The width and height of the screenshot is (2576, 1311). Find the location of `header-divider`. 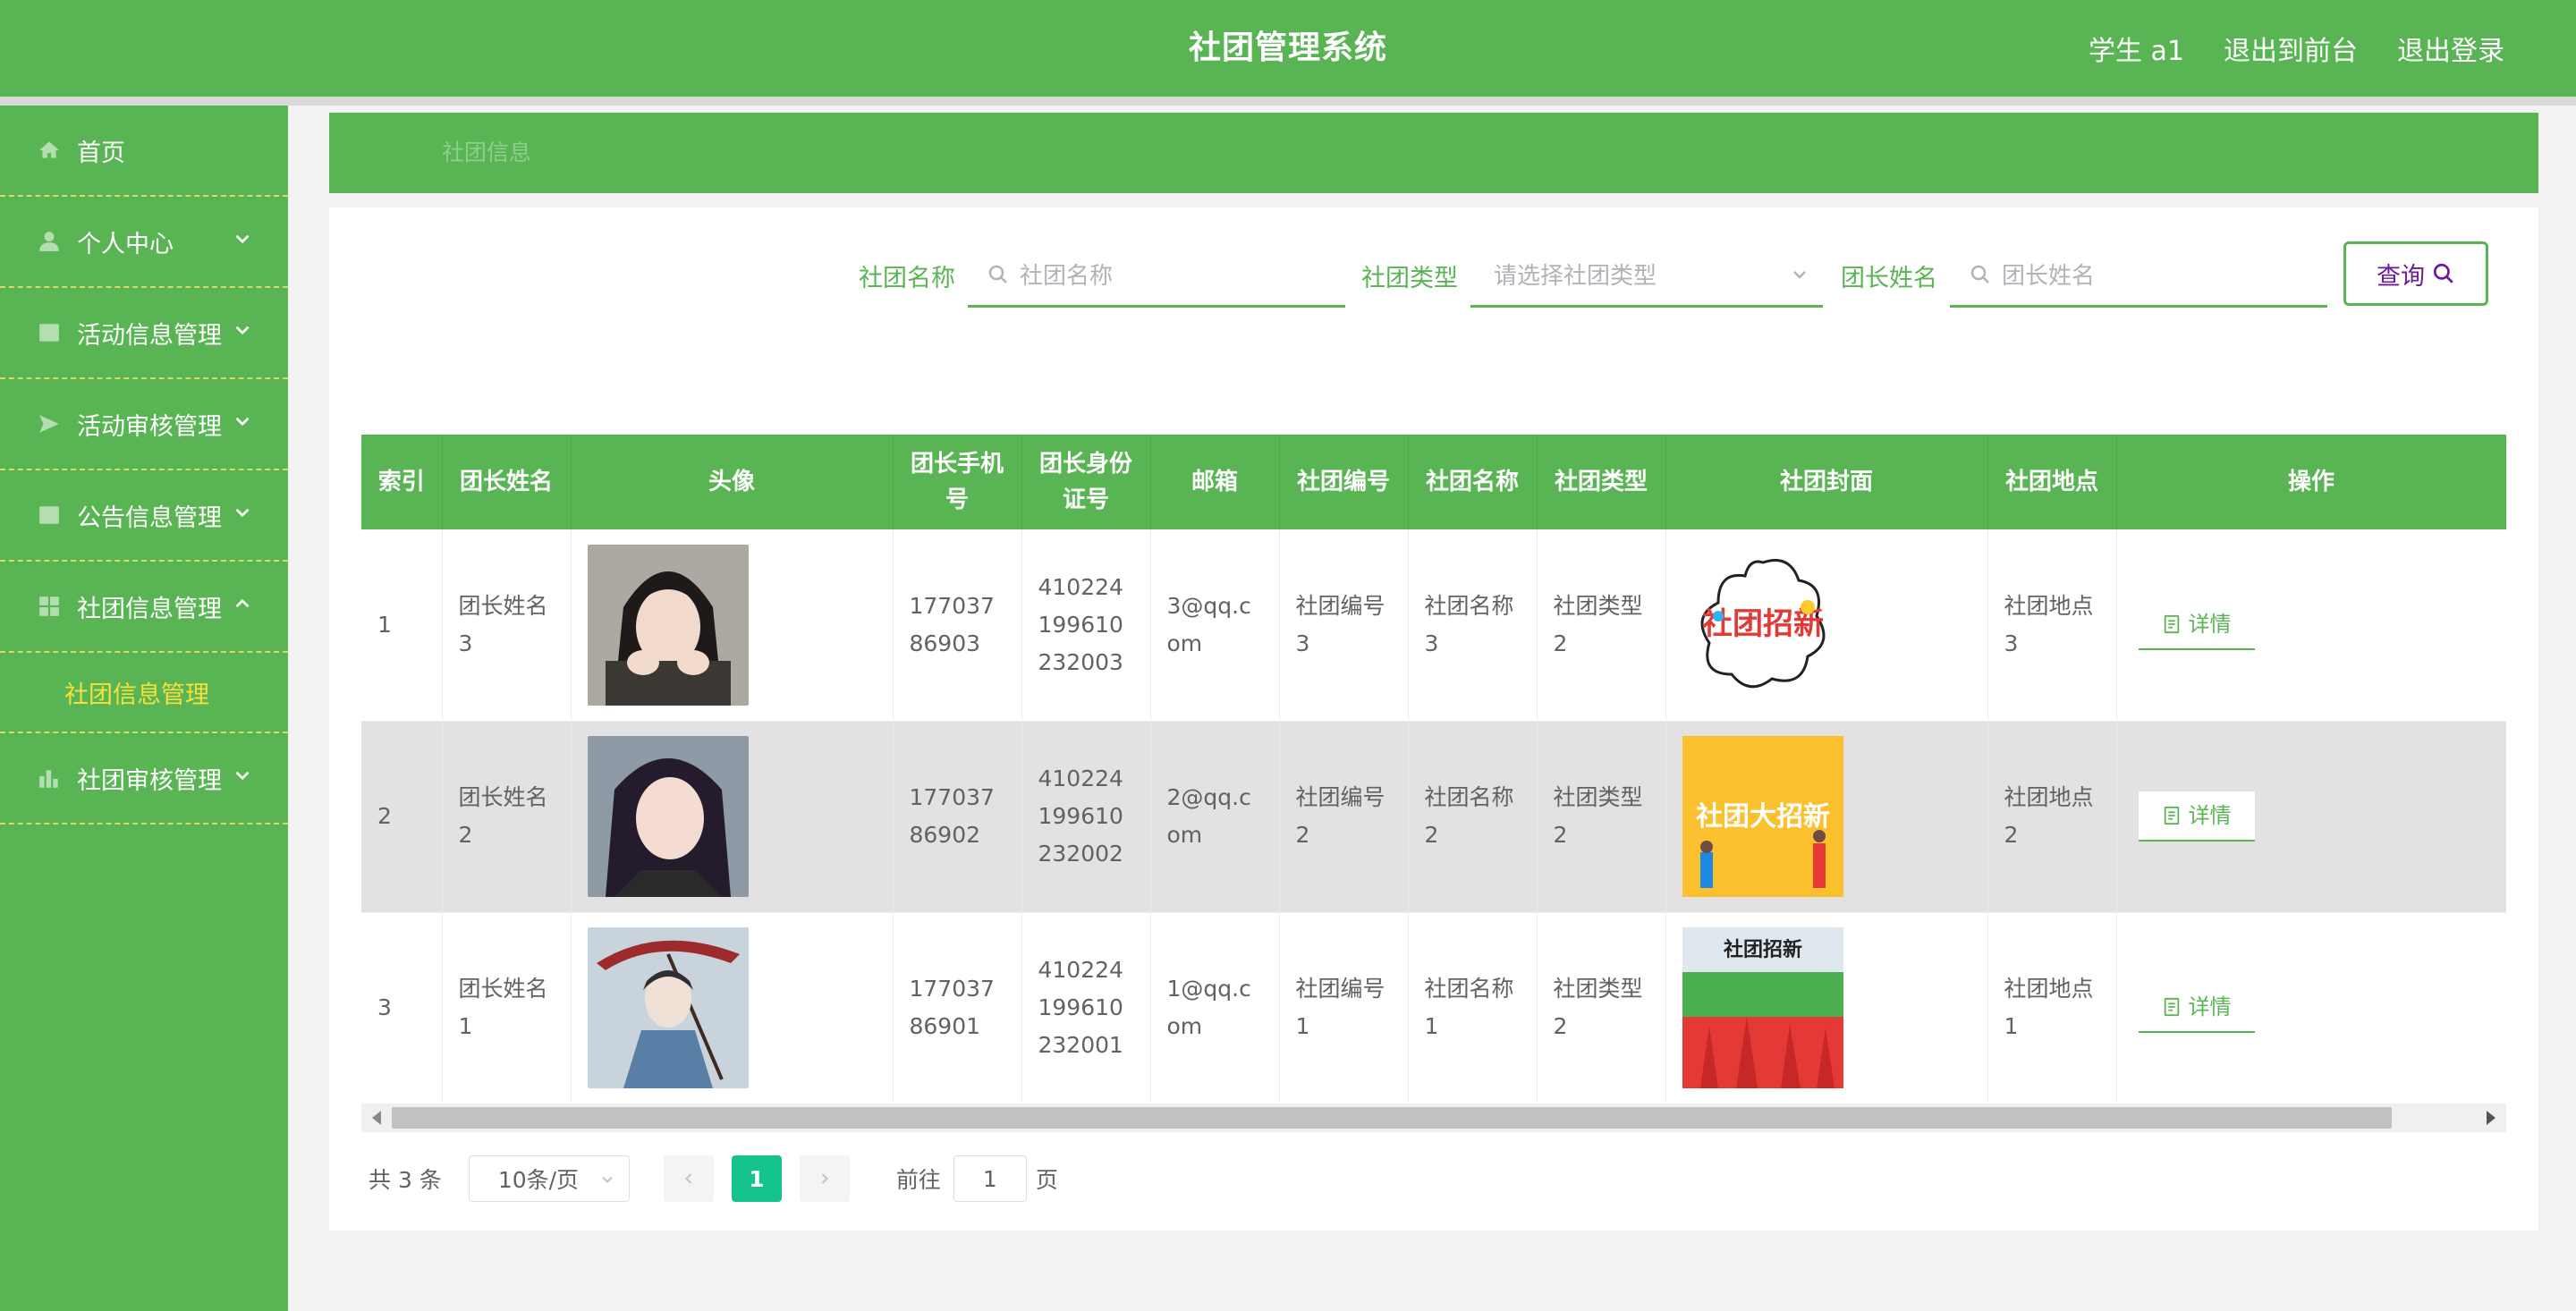

header-divider is located at coordinates (1288, 101).